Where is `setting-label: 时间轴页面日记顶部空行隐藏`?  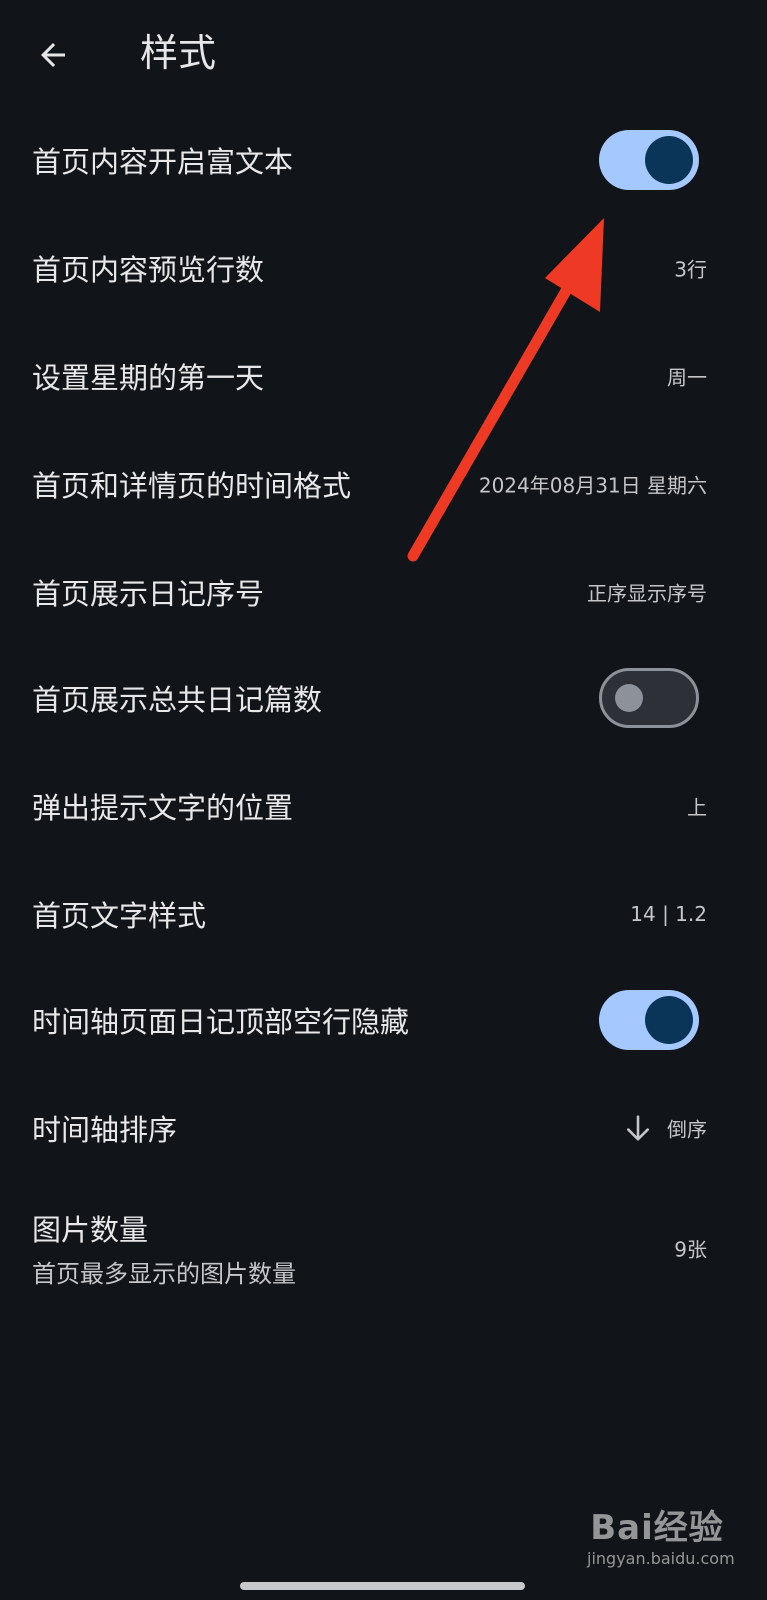 setting-label: 时间轴页面日记顶部空行隐藏 is located at coordinates (221, 1022).